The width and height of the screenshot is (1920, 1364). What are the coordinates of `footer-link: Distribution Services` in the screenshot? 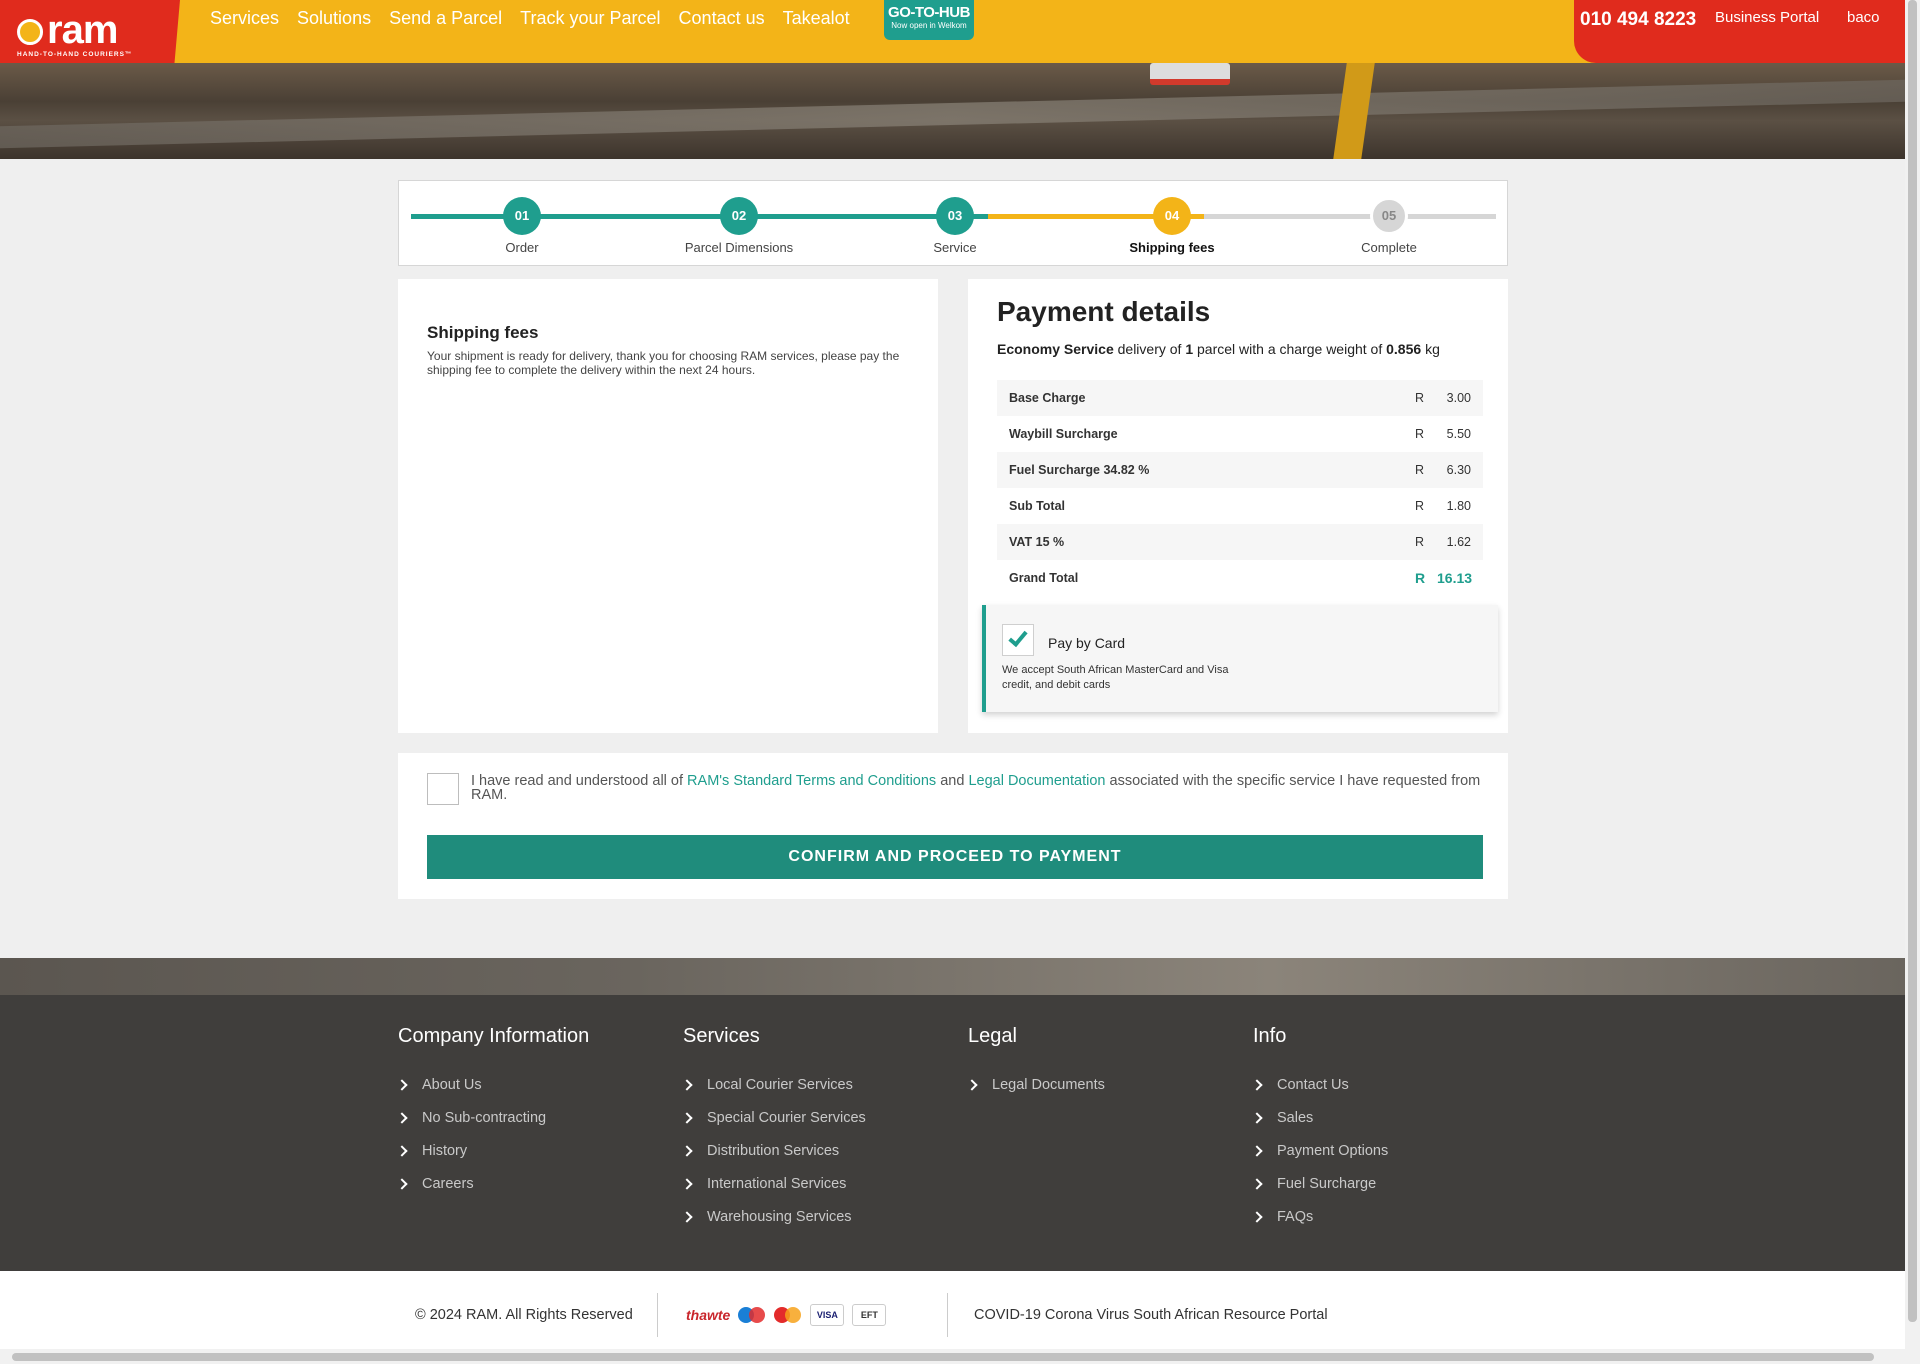 It's located at (812, 1150).